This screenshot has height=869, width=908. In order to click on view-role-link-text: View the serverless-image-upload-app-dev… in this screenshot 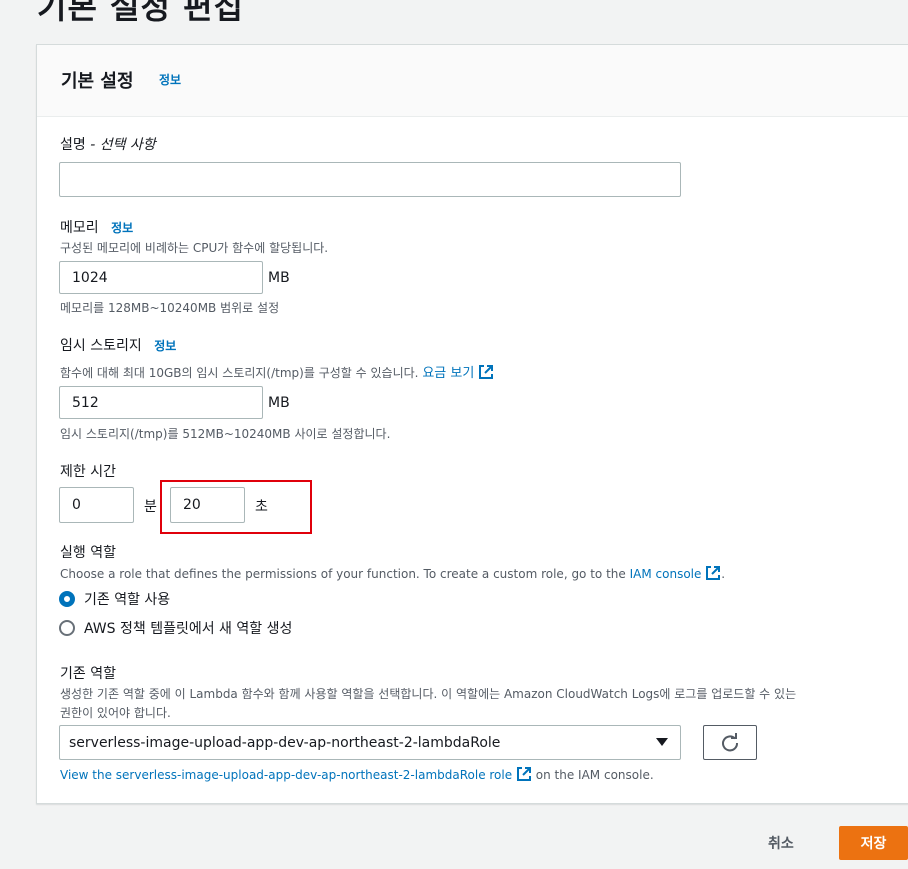, I will do `click(286, 775)`.